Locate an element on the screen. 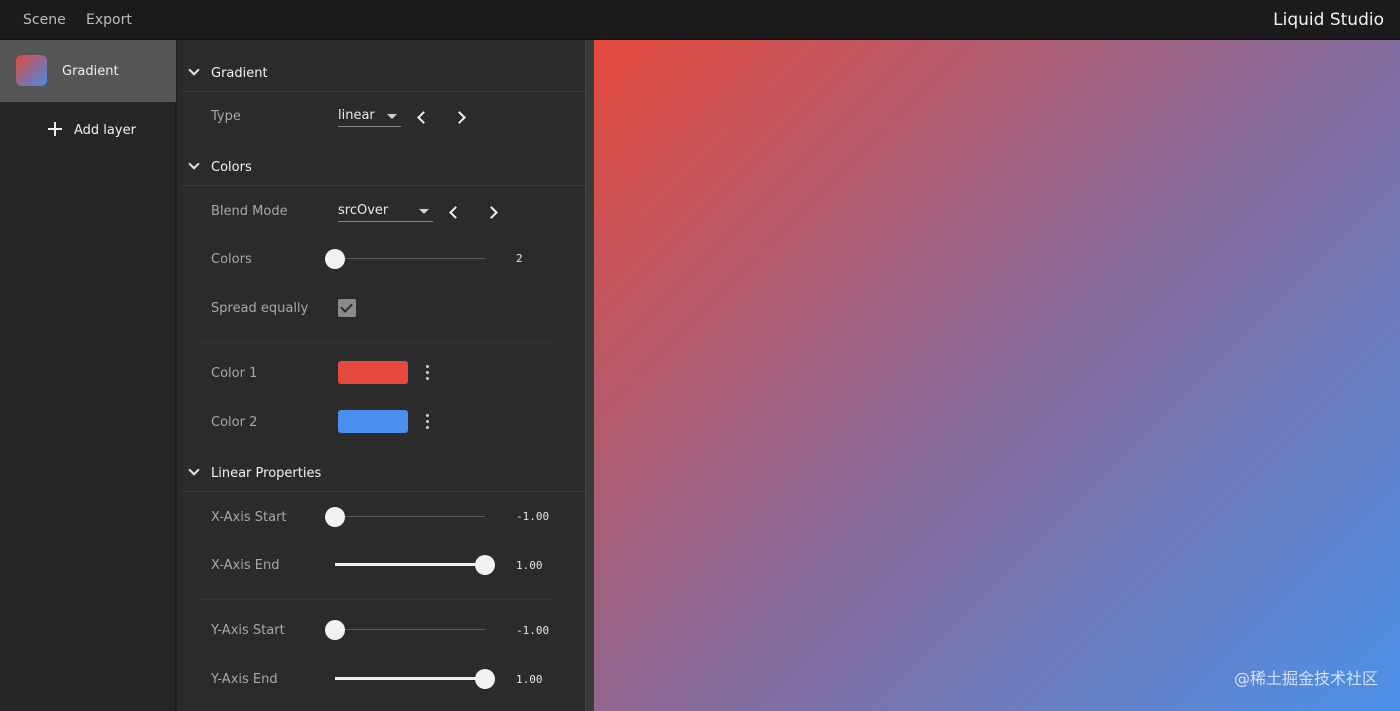  color-2-label: Color 2 is located at coordinates (234, 422).